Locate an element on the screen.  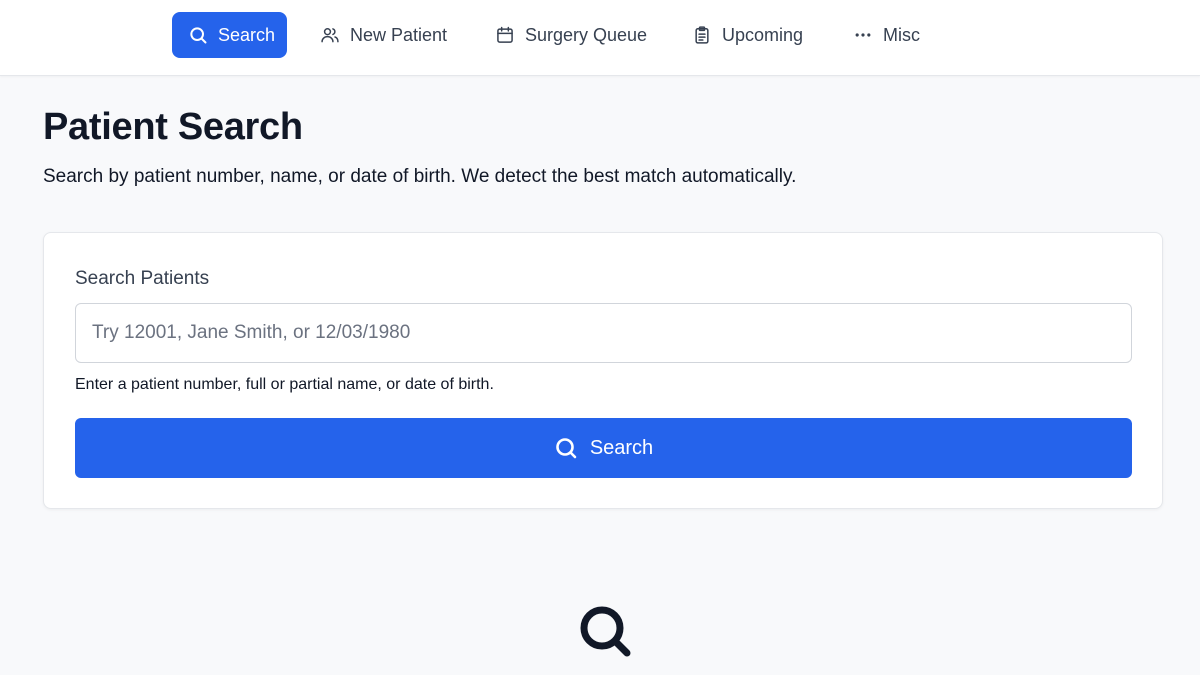
nav-item-label: New Patient is located at coordinates (399, 34).